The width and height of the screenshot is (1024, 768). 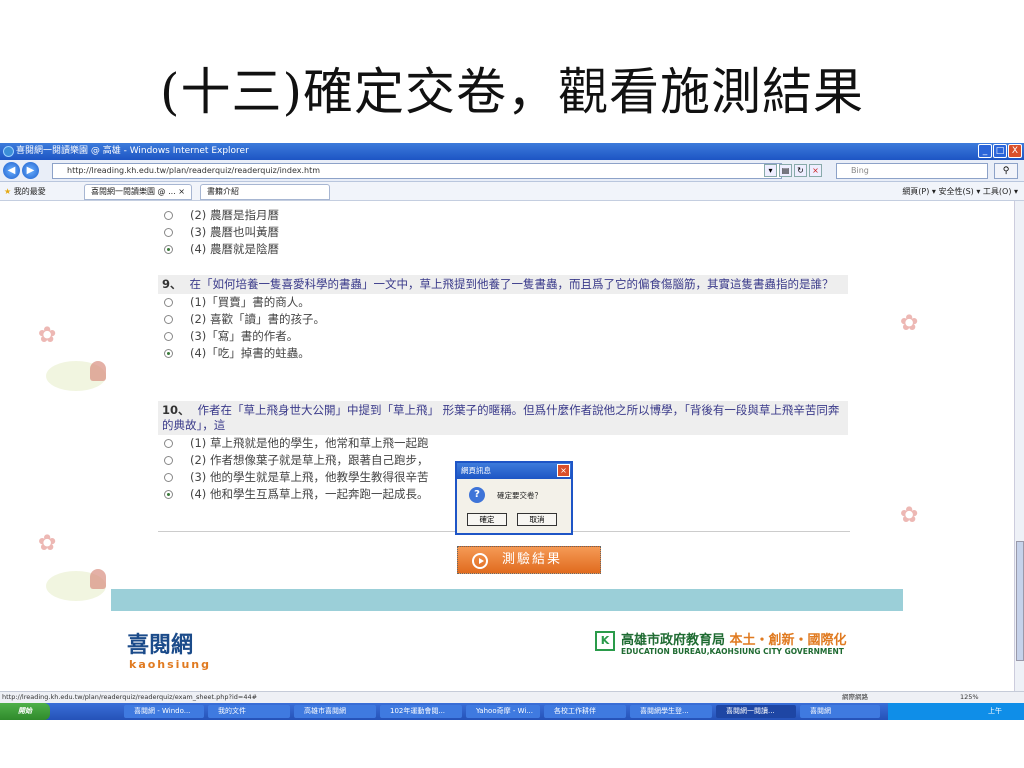 I want to click on education-bureau-name: 高雄市政府教育局 本土・創新・國際化, so click(x=734, y=638).